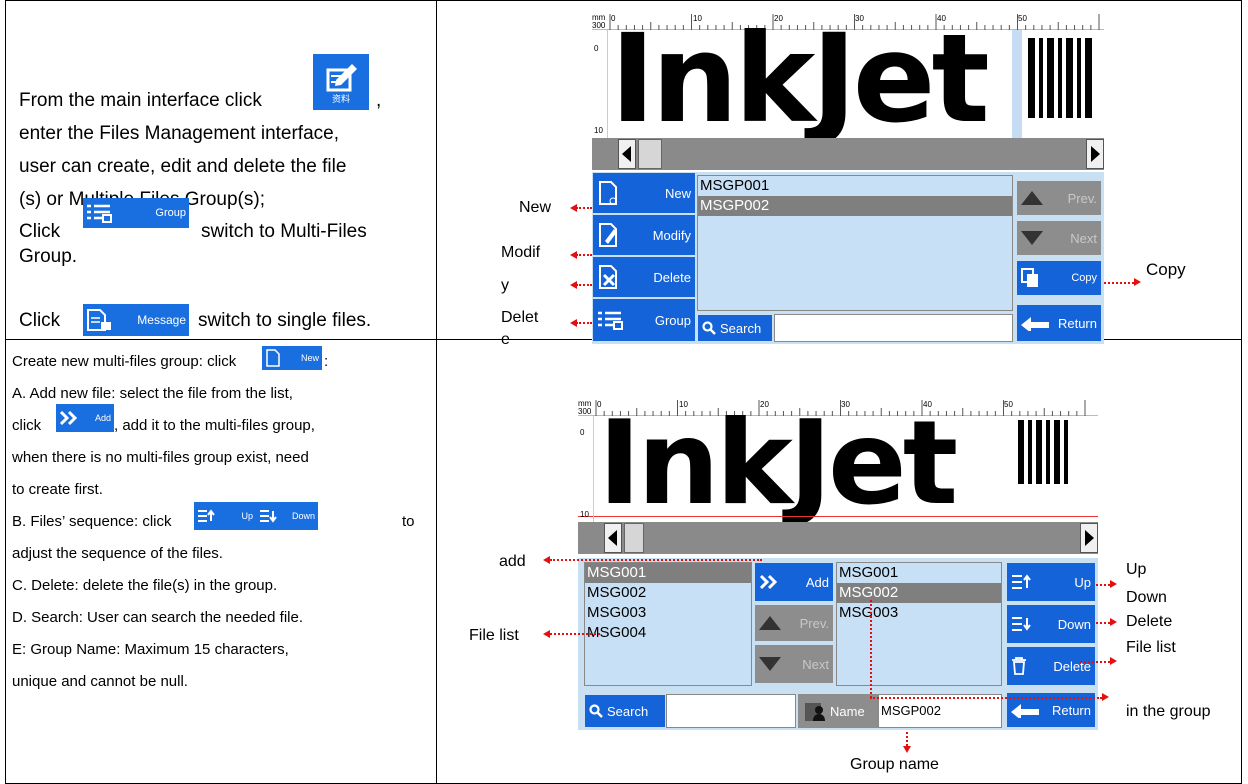  What do you see at coordinates (871, 649) in the screenshot?
I see `line-group-list-v` at bounding box center [871, 649].